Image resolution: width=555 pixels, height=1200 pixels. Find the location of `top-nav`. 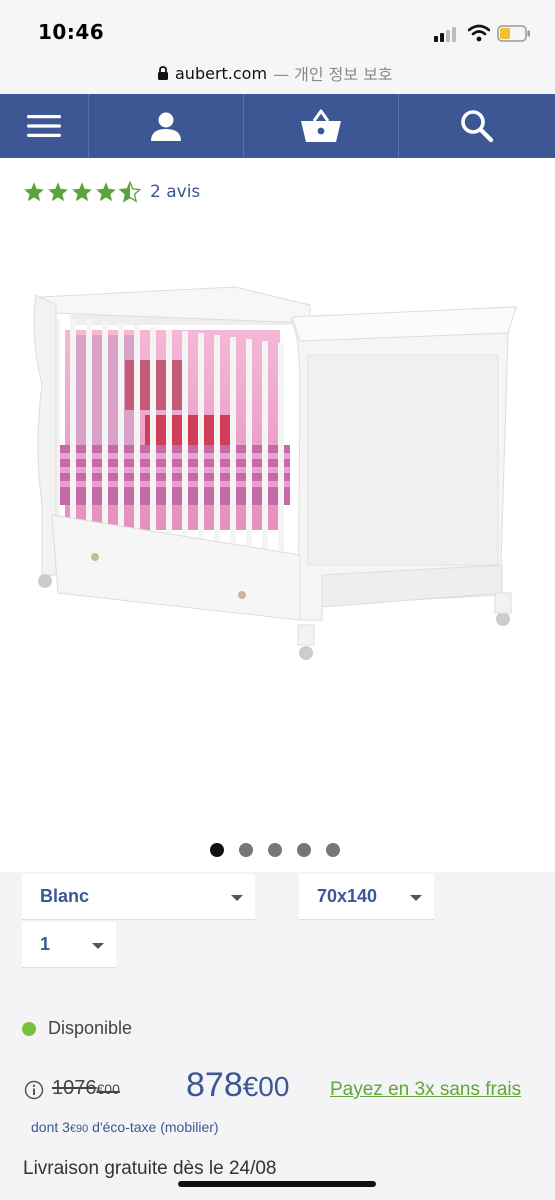

top-nav is located at coordinates (277, 126).